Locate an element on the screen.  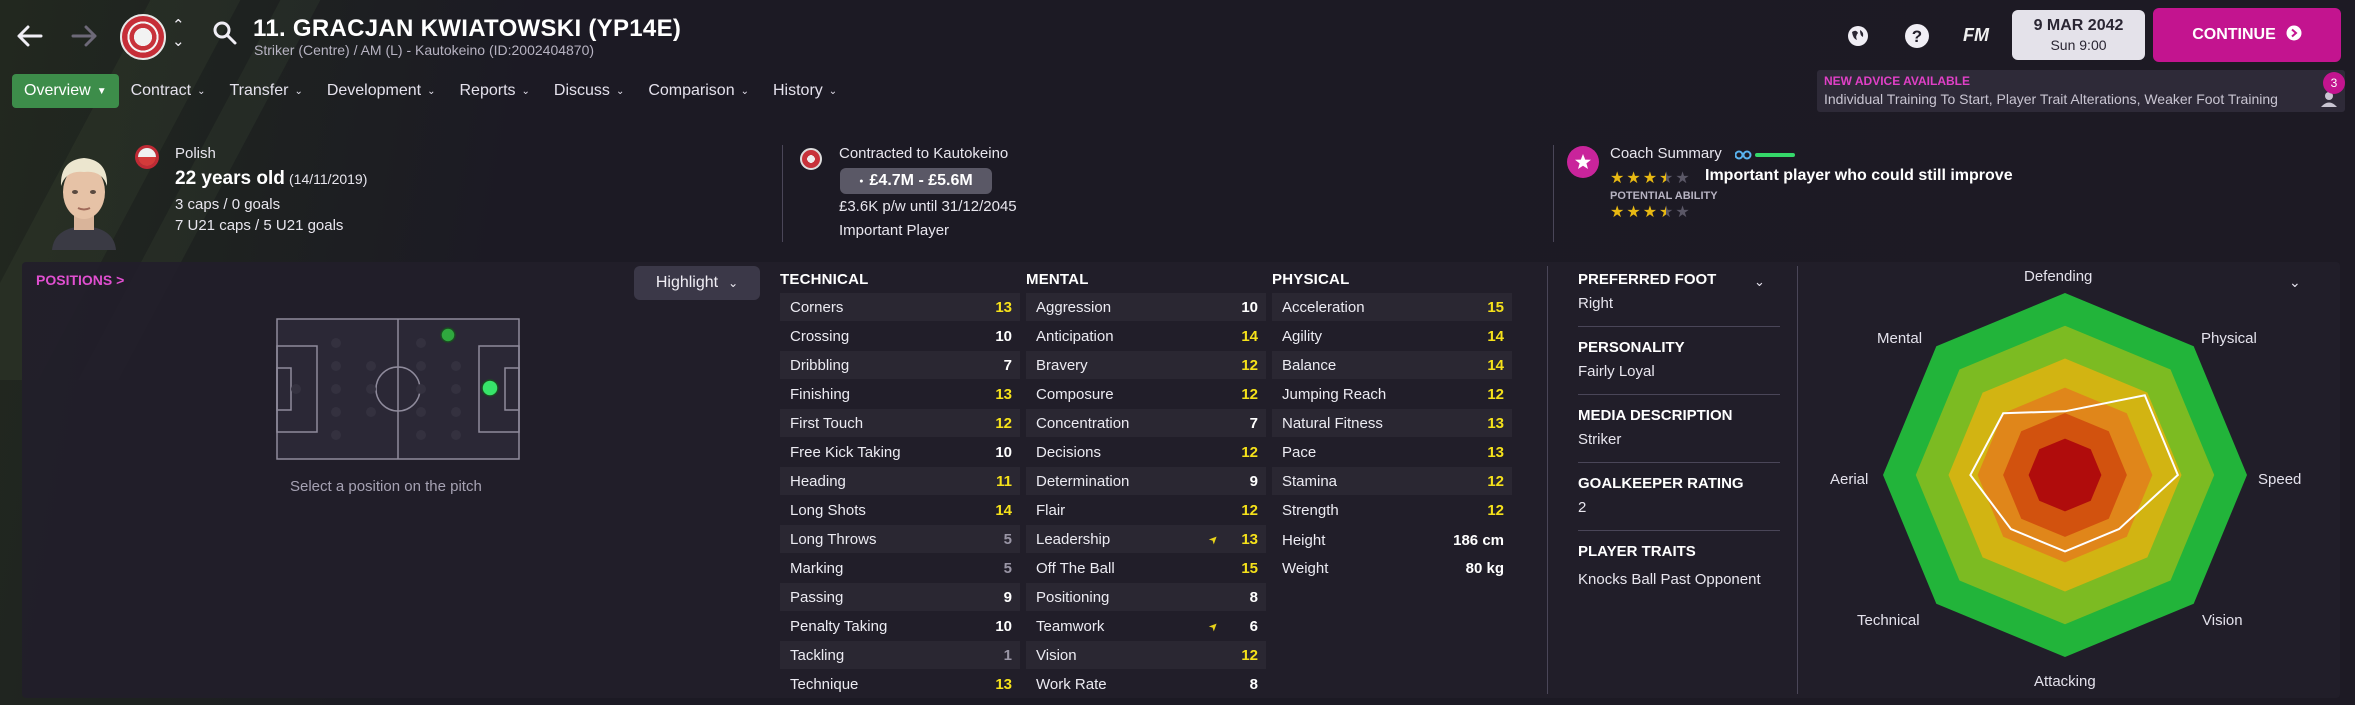
attribute-row: Bravery 12 is located at coordinates (1146, 365).